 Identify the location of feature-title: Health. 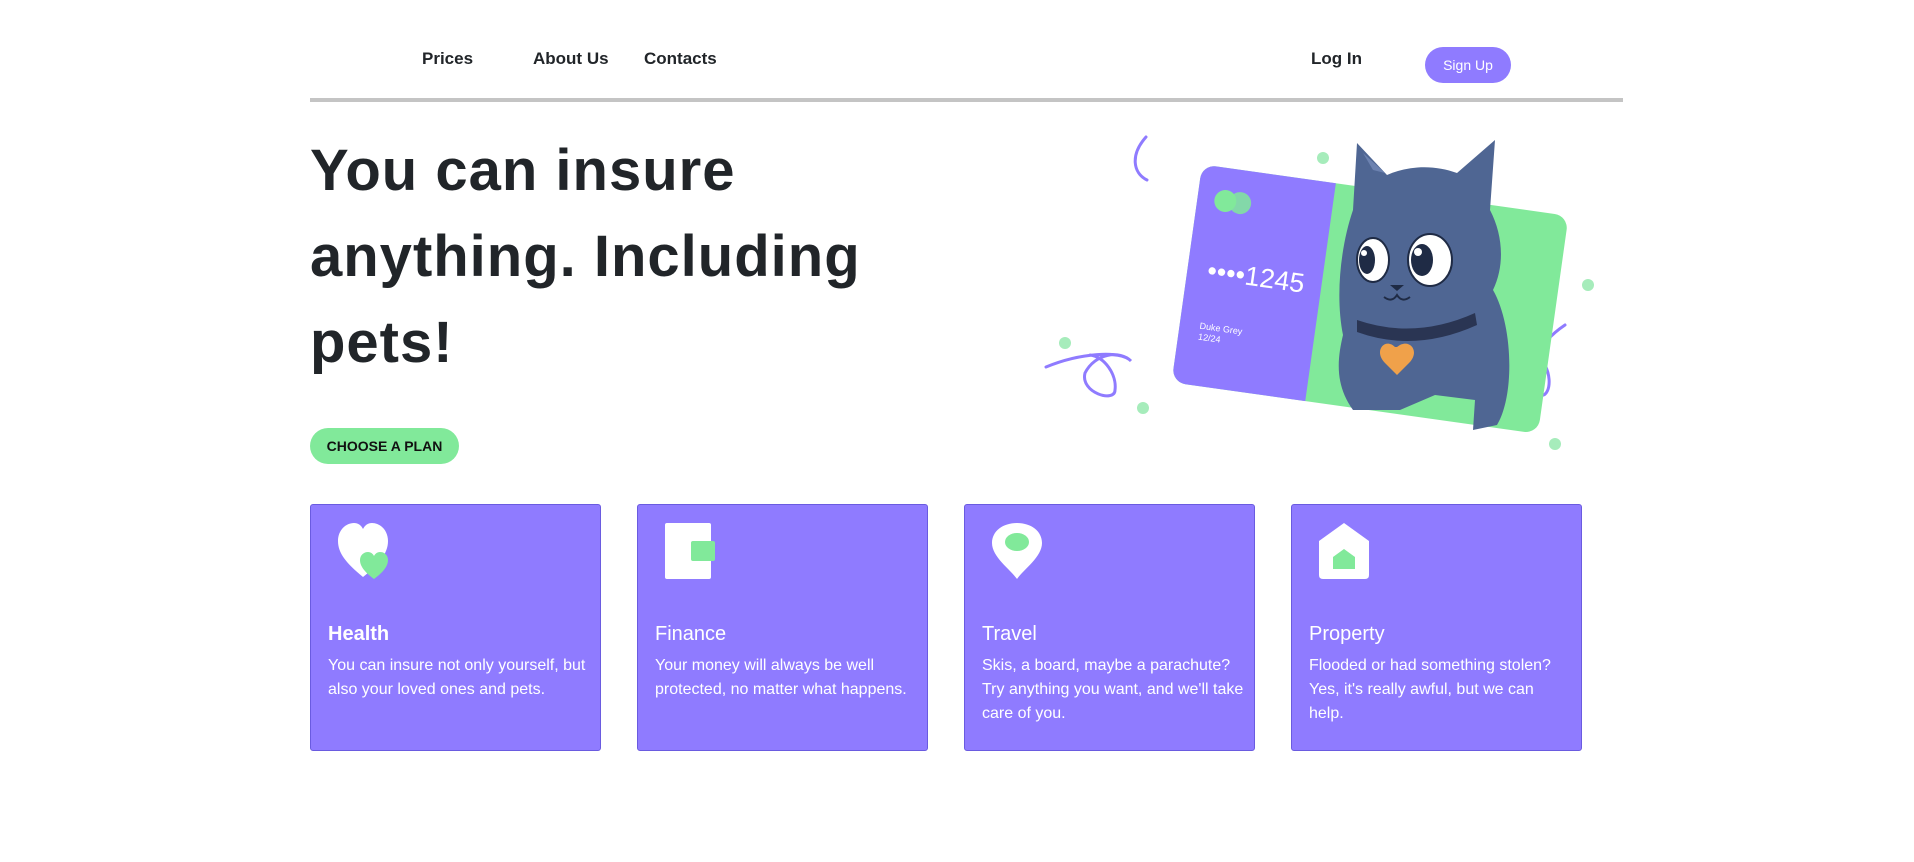
(359, 634).